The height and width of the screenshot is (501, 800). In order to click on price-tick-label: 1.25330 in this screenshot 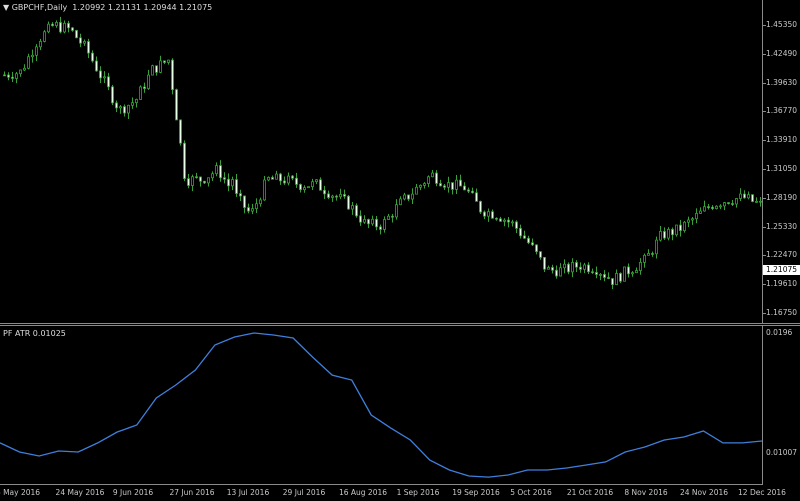, I will do `click(782, 226)`.